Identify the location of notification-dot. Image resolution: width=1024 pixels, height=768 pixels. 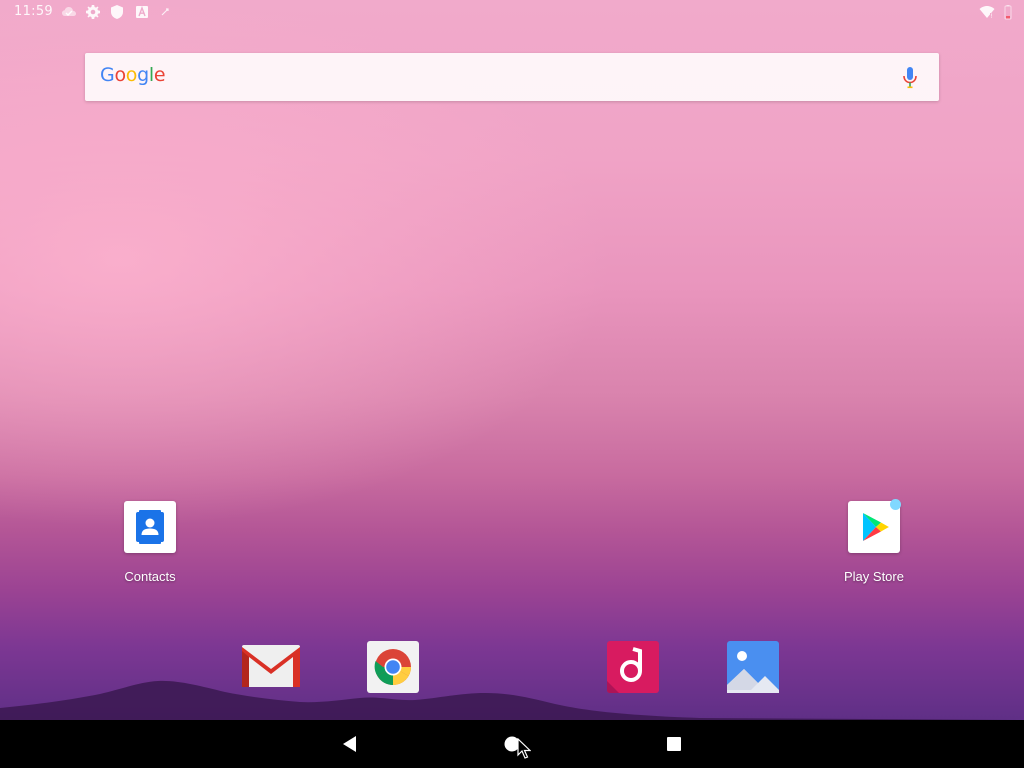
(895, 504).